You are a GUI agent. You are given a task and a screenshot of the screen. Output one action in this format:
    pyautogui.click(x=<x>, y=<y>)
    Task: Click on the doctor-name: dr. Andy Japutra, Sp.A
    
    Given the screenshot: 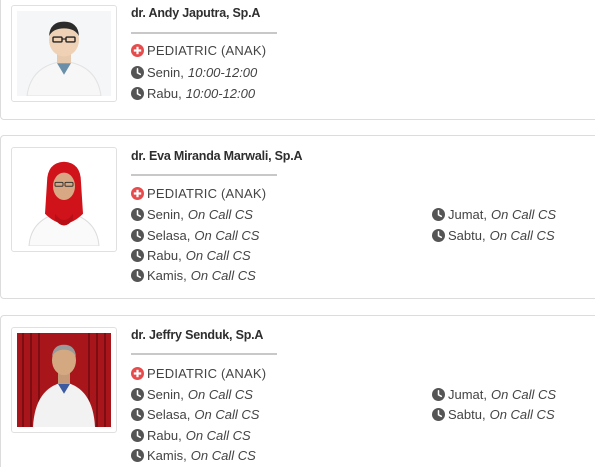 What is the action you would take?
    pyautogui.click(x=195, y=13)
    